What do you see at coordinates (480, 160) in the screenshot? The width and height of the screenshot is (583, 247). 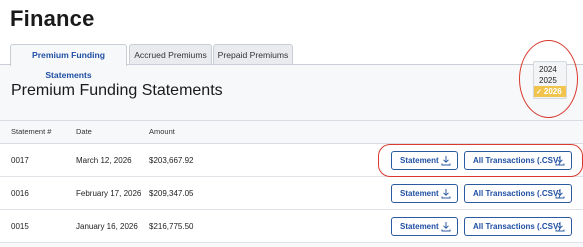 I see `annotation-ellipse-row-actions` at bounding box center [480, 160].